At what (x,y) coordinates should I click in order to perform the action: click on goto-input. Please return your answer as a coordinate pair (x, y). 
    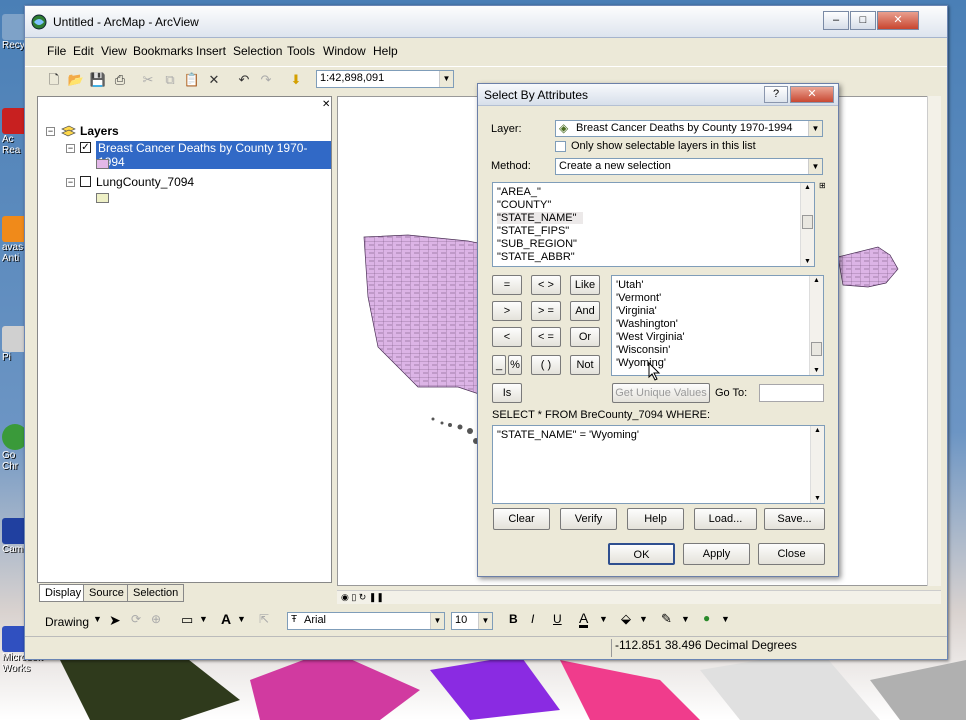
    Looking at the image, I should click on (791, 393).